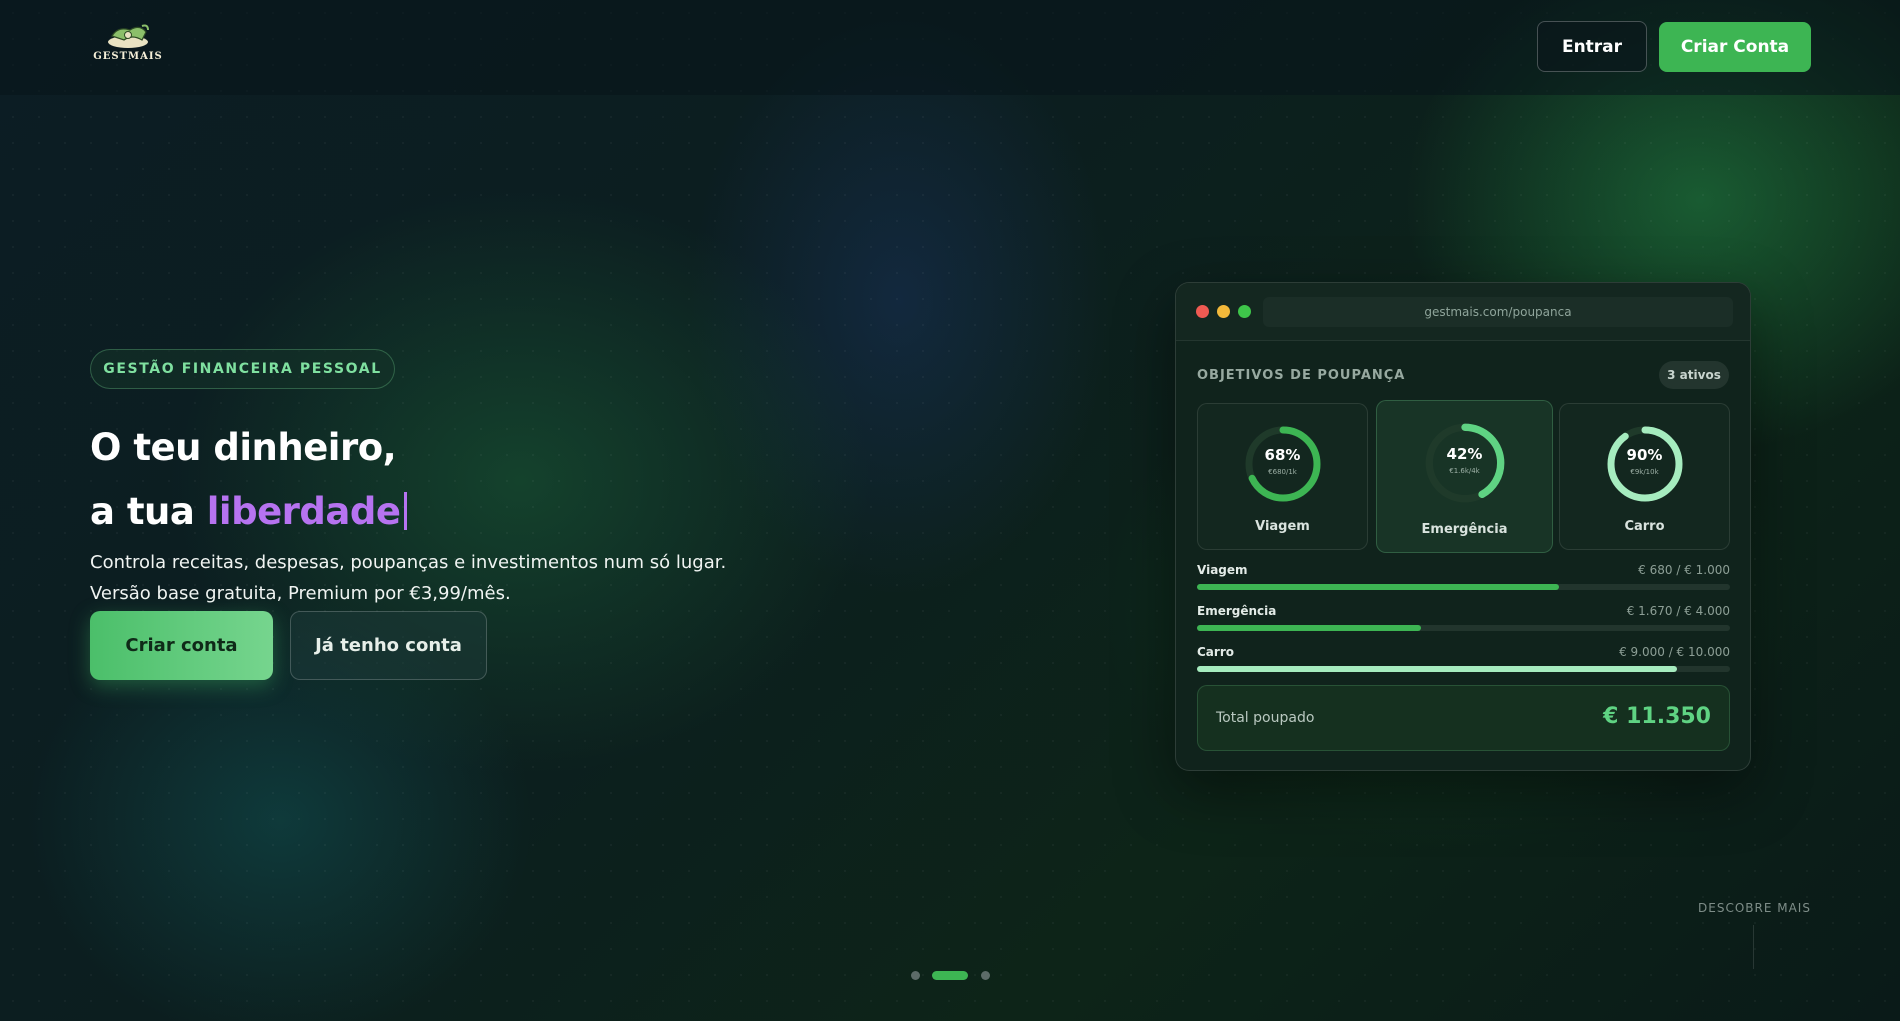 Image resolution: width=1900 pixels, height=1021 pixels. I want to click on goal-card: 90% €9k/10k Carro, so click(1644, 476).